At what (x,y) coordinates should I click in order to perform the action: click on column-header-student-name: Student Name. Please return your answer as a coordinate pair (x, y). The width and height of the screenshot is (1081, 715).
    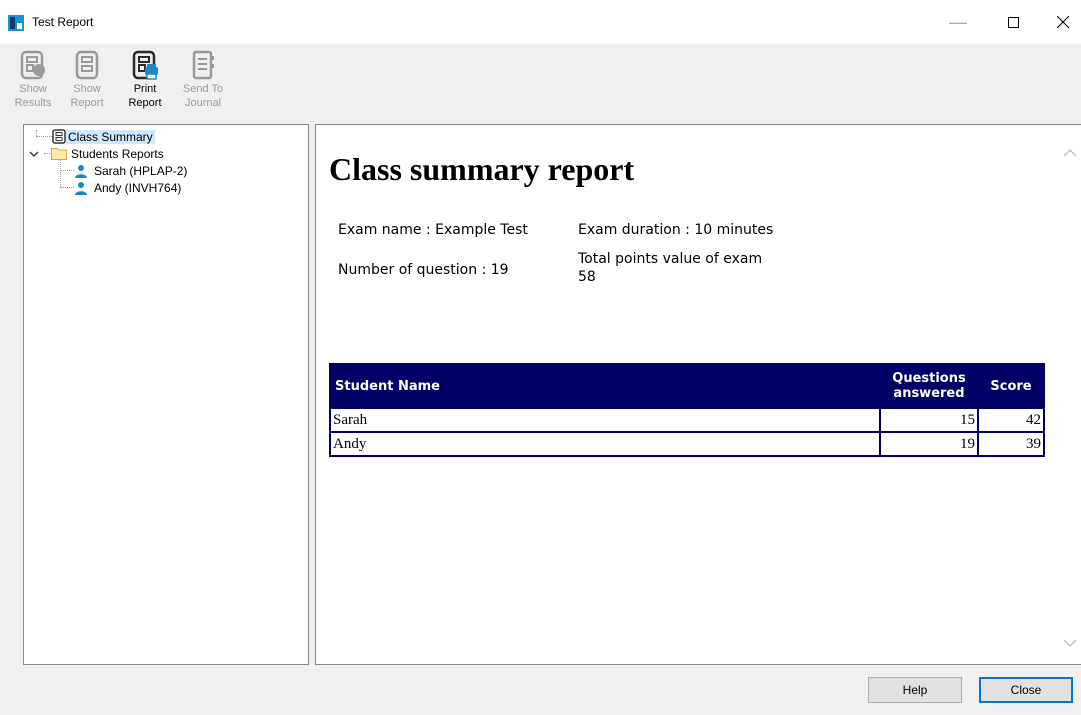
    Looking at the image, I should click on (605, 386).